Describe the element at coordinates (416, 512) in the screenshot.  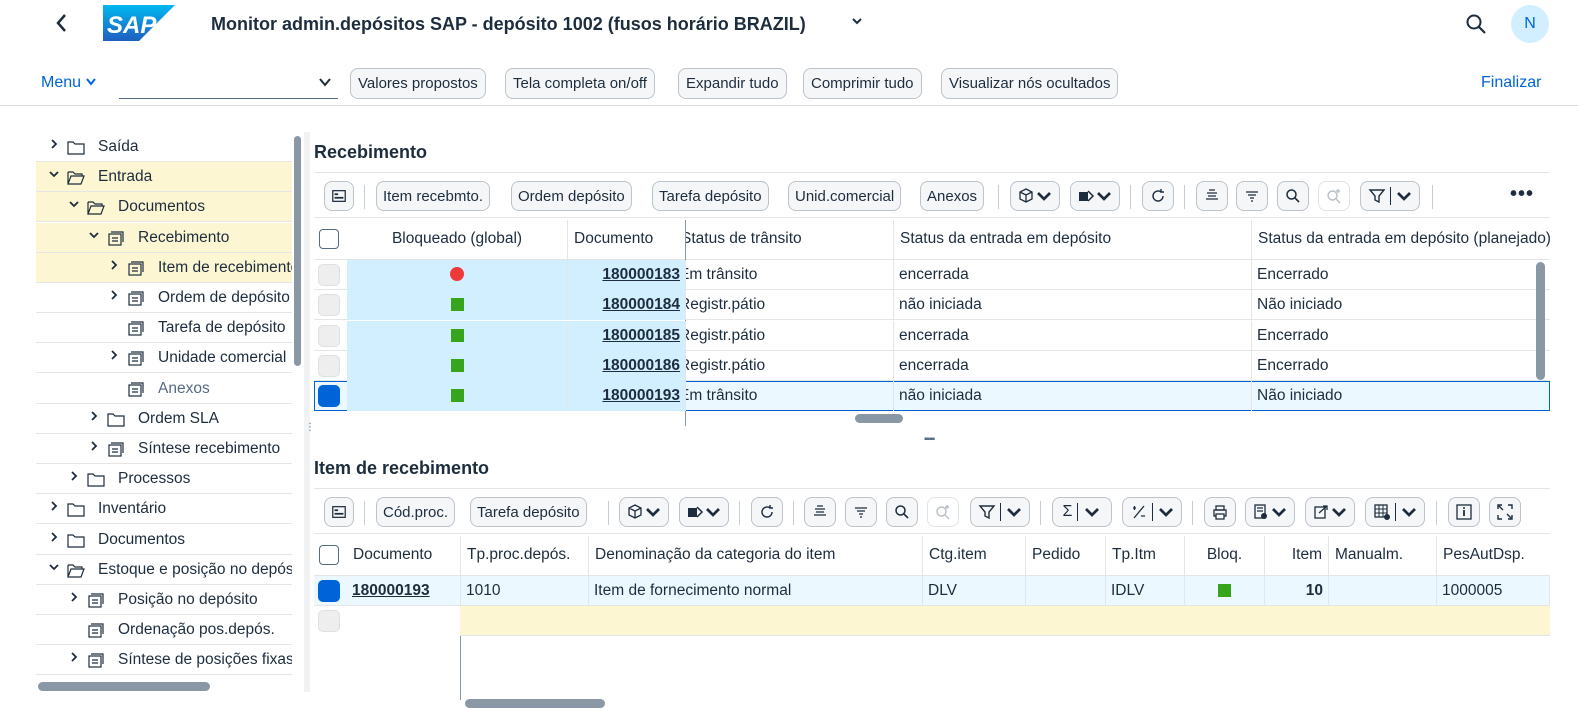
I see `process-code-button: Cód.proc.` at that location.